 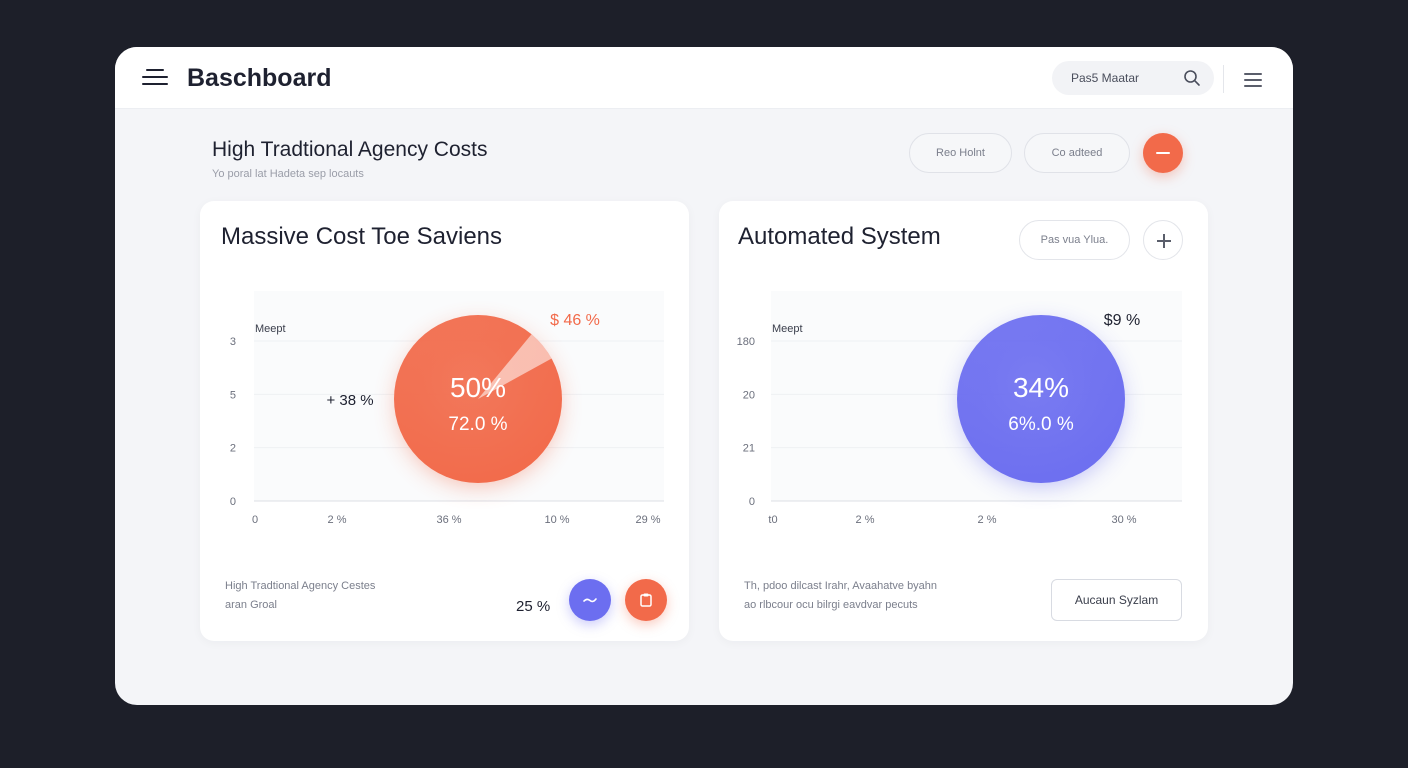 What do you see at coordinates (647, 520) in the screenshot?
I see `x-tick-label: 29 %` at bounding box center [647, 520].